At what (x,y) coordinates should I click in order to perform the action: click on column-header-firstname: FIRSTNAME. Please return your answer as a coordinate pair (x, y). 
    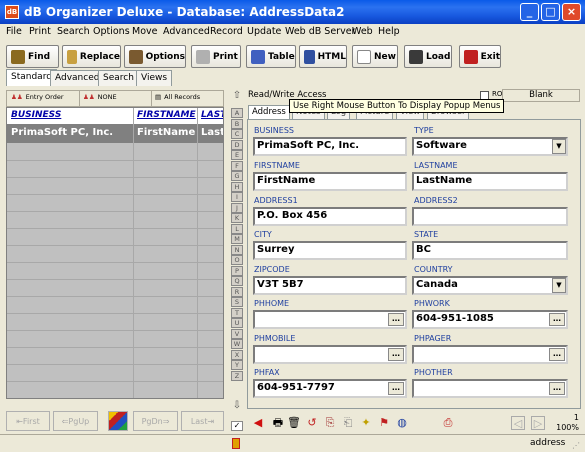
    Looking at the image, I should click on (166, 115).